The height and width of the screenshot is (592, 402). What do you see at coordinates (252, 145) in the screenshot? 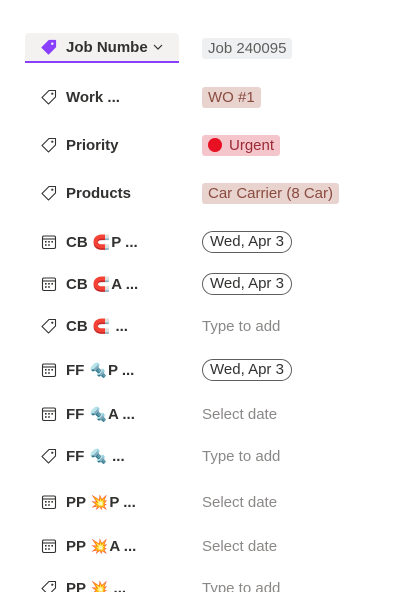
I see `priority-value: Urgent` at bounding box center [252, 145].